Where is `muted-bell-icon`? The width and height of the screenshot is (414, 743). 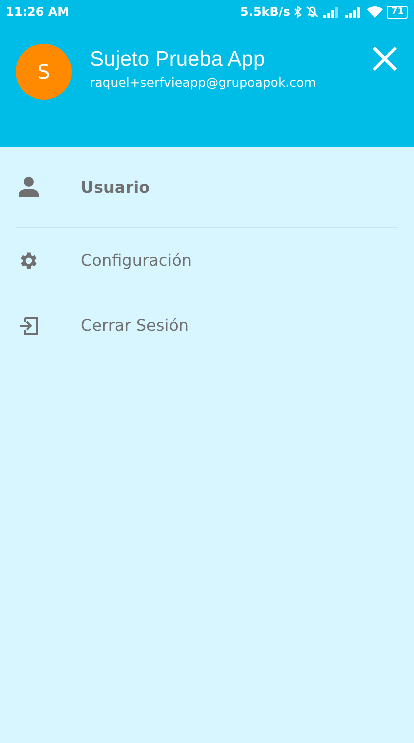
muted-bell-icon is located at coordinates (313, 12).